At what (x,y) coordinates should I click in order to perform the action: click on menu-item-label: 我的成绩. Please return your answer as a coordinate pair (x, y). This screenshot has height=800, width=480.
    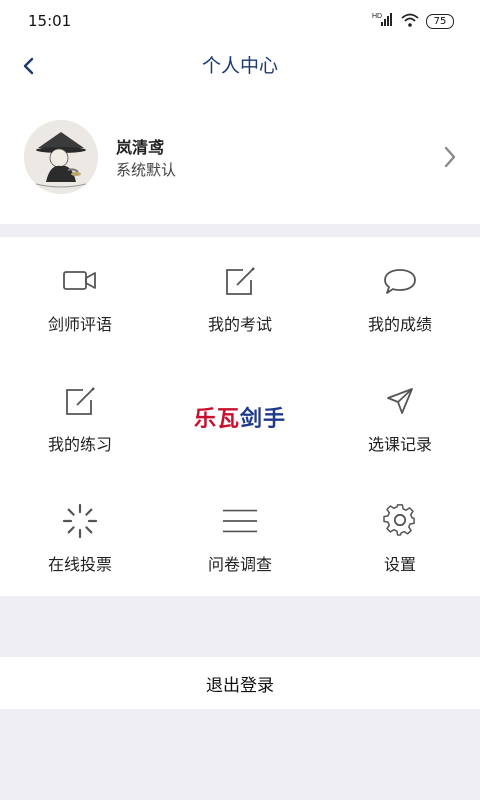
    Looking at the image, I should click on (399, 324).